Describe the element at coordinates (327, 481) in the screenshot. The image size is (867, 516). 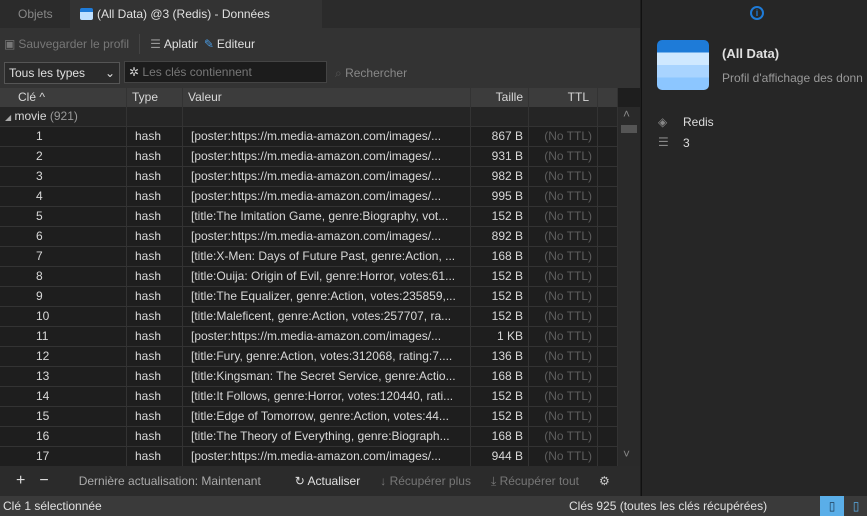
I see `refresh-button: ↻ Actualiser` at that location.